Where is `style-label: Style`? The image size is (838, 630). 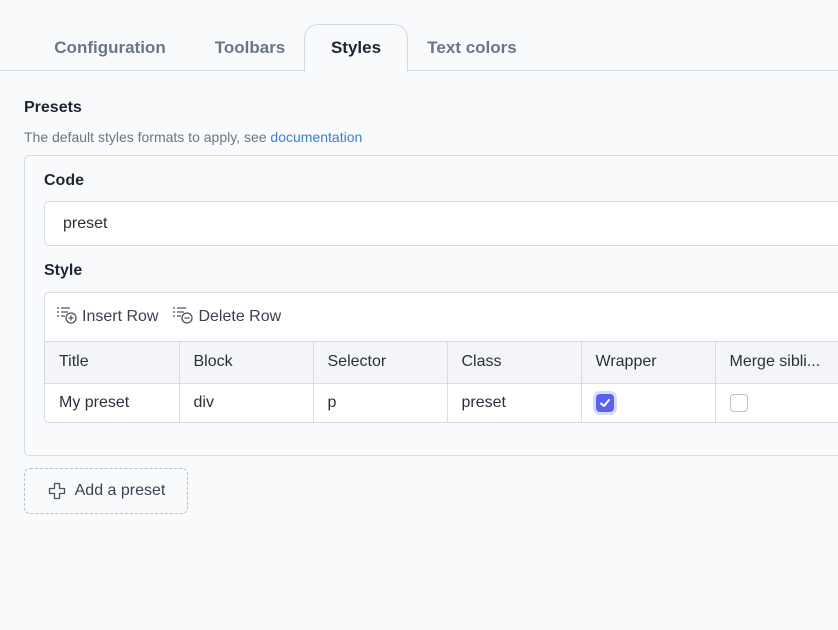 style-label: Style is located at coordinates (63, 270).